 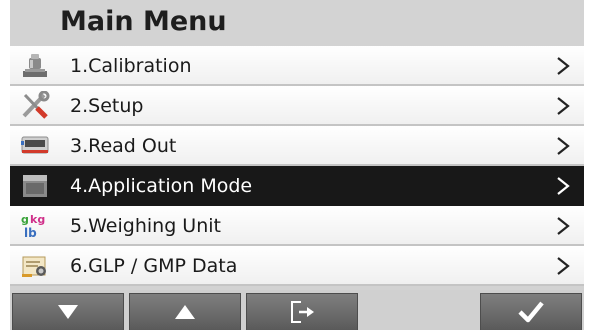 I want to click on menu-item-label: 2.Setup, so click(x=107, y=106).